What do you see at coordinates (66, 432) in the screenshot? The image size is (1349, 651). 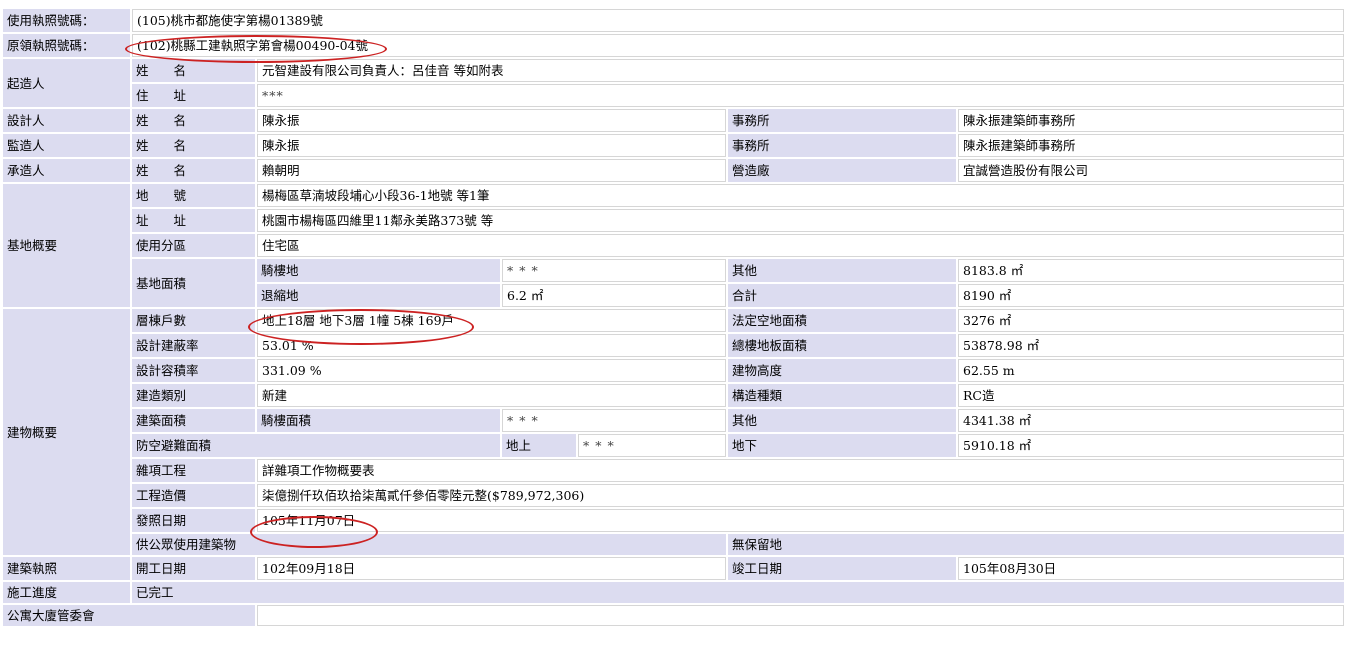 I see `building-label: 建物概要` at bounding box center [66, 432].